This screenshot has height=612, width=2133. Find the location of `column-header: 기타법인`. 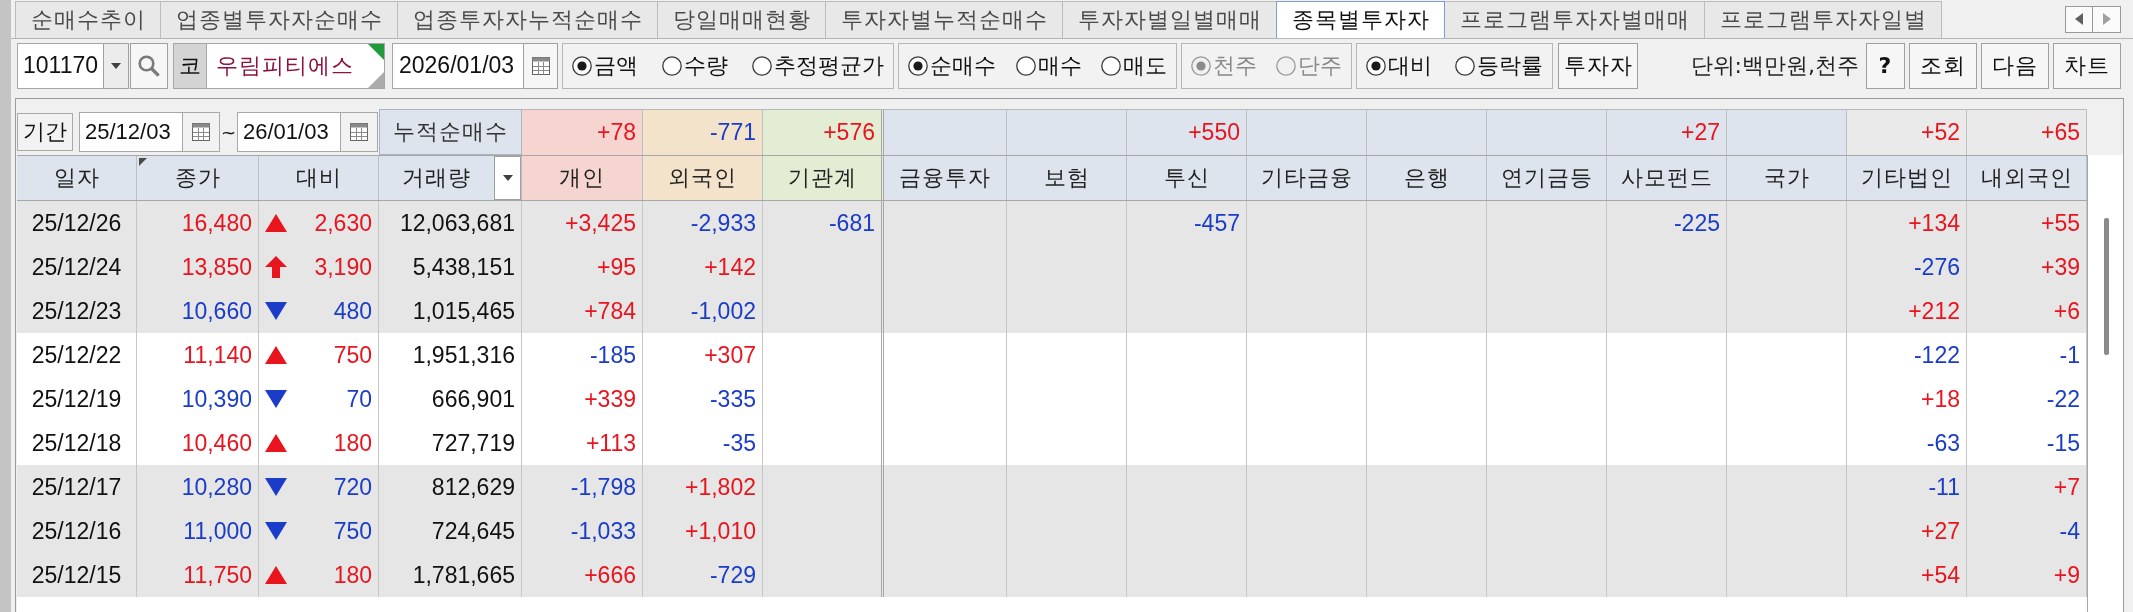

column-header: 기타법인 is located at coordinates (1907, 178).